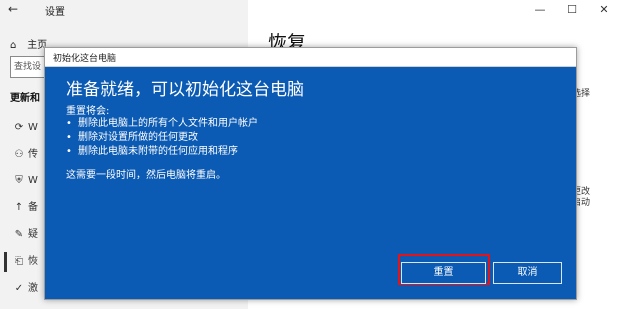 This screenshot has width=620, height=309. What do you see at coordinates (146, 175) in the screenshot?
I see `dialog-note: 这需要一段时间，然后电脑将重启。` at bounding box center [146, 175].